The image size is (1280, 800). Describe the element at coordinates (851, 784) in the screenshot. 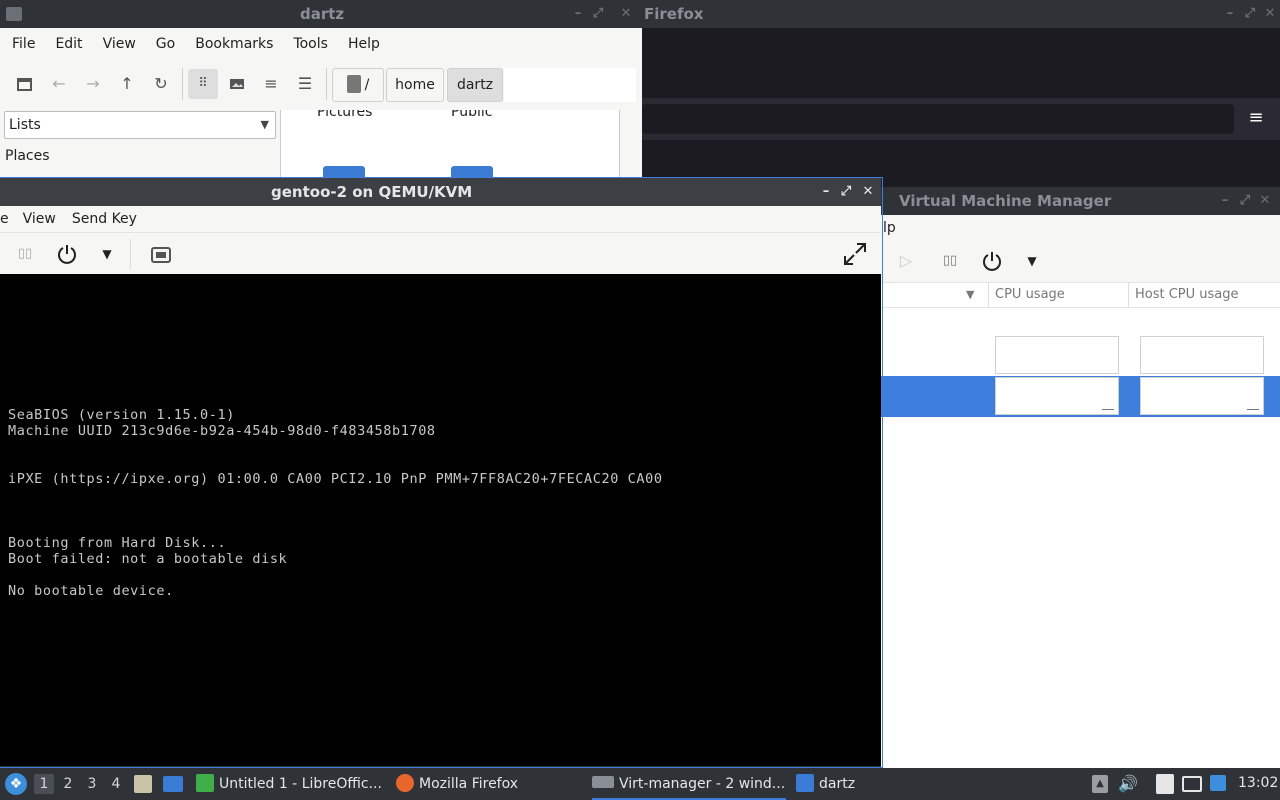

I see `task-dartz: dartz` at that location.